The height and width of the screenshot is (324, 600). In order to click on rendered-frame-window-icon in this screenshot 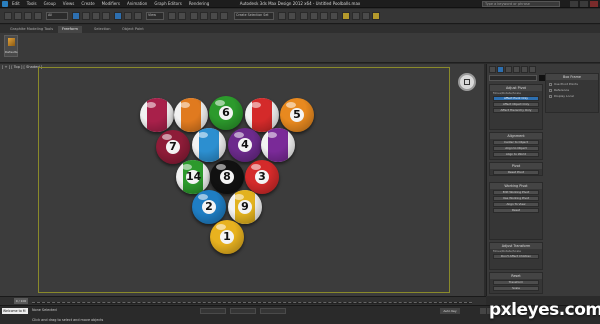, I will do `click(366, 16)`.